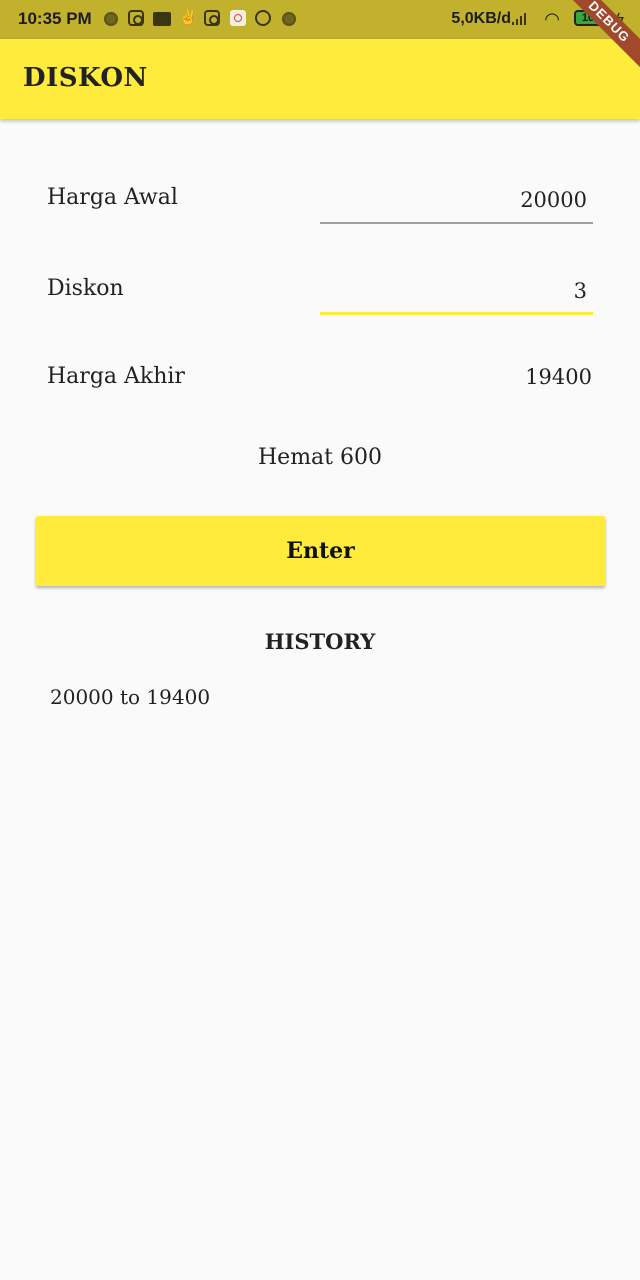 This screenshot has width=640, height=1280. What do you see at coordinates (85, 288) in the screenshot?
I see `diskon-label: Diskon` at bounding box center [85, 288].